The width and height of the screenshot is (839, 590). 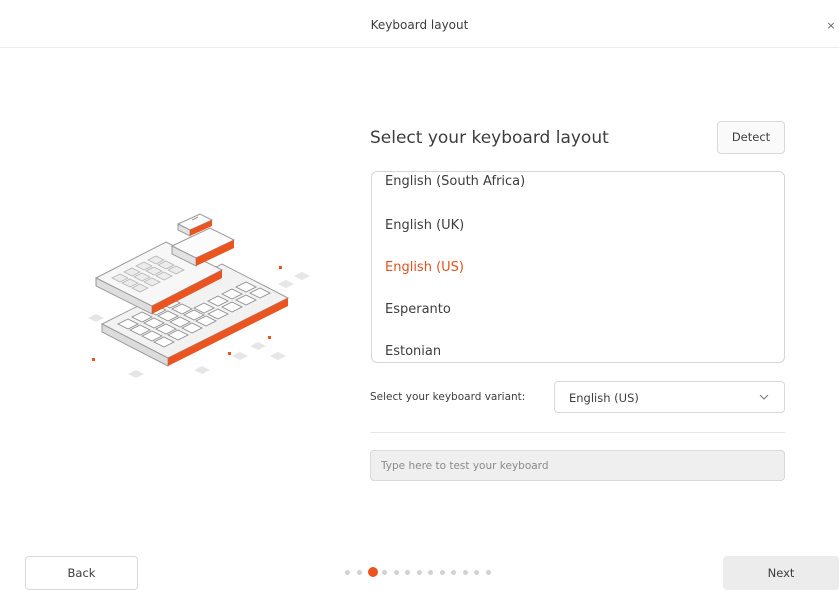 What do you see at coordinates (424, 225) in the screenshot?
I see `list-item: English (UK)` at bounding box center [424, 225].